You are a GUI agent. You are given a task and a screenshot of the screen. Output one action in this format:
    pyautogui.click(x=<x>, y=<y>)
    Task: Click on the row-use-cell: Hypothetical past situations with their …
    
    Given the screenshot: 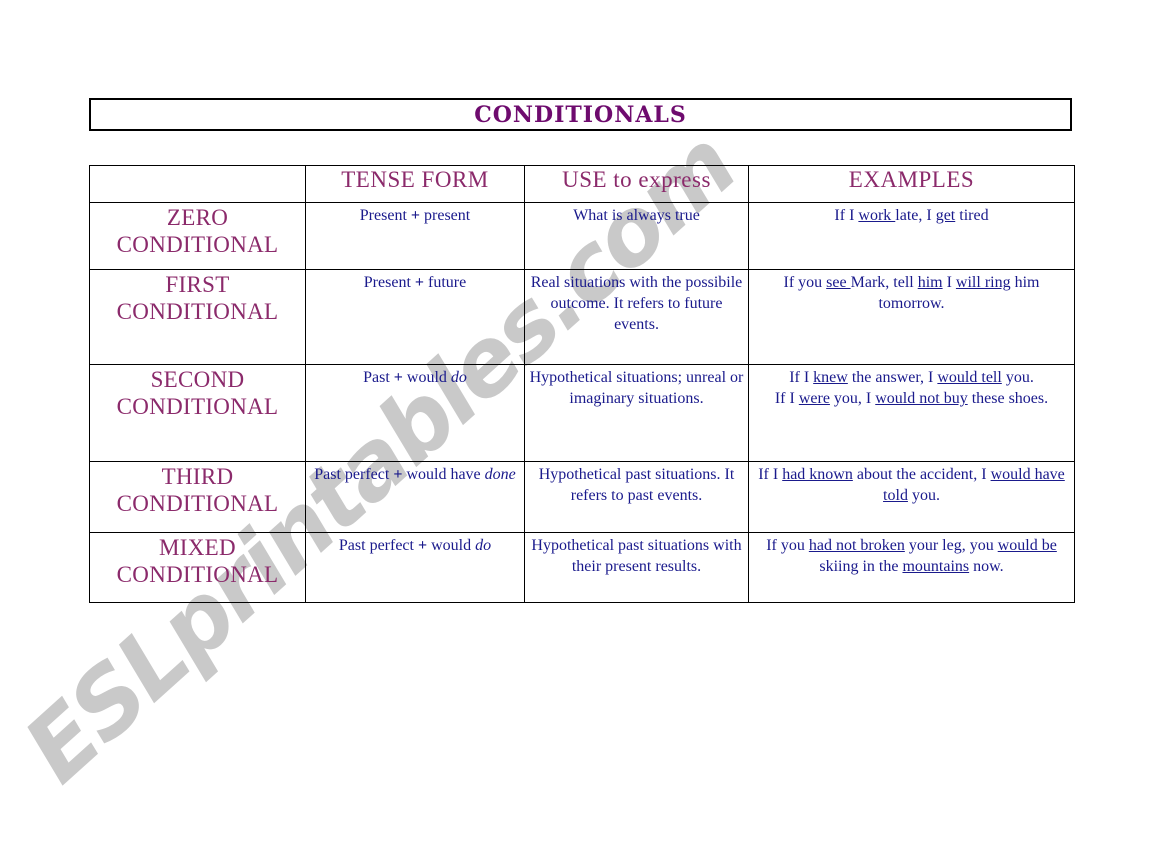 What is the action you would take?
    pyautogui.click(x=636, y=567)
    